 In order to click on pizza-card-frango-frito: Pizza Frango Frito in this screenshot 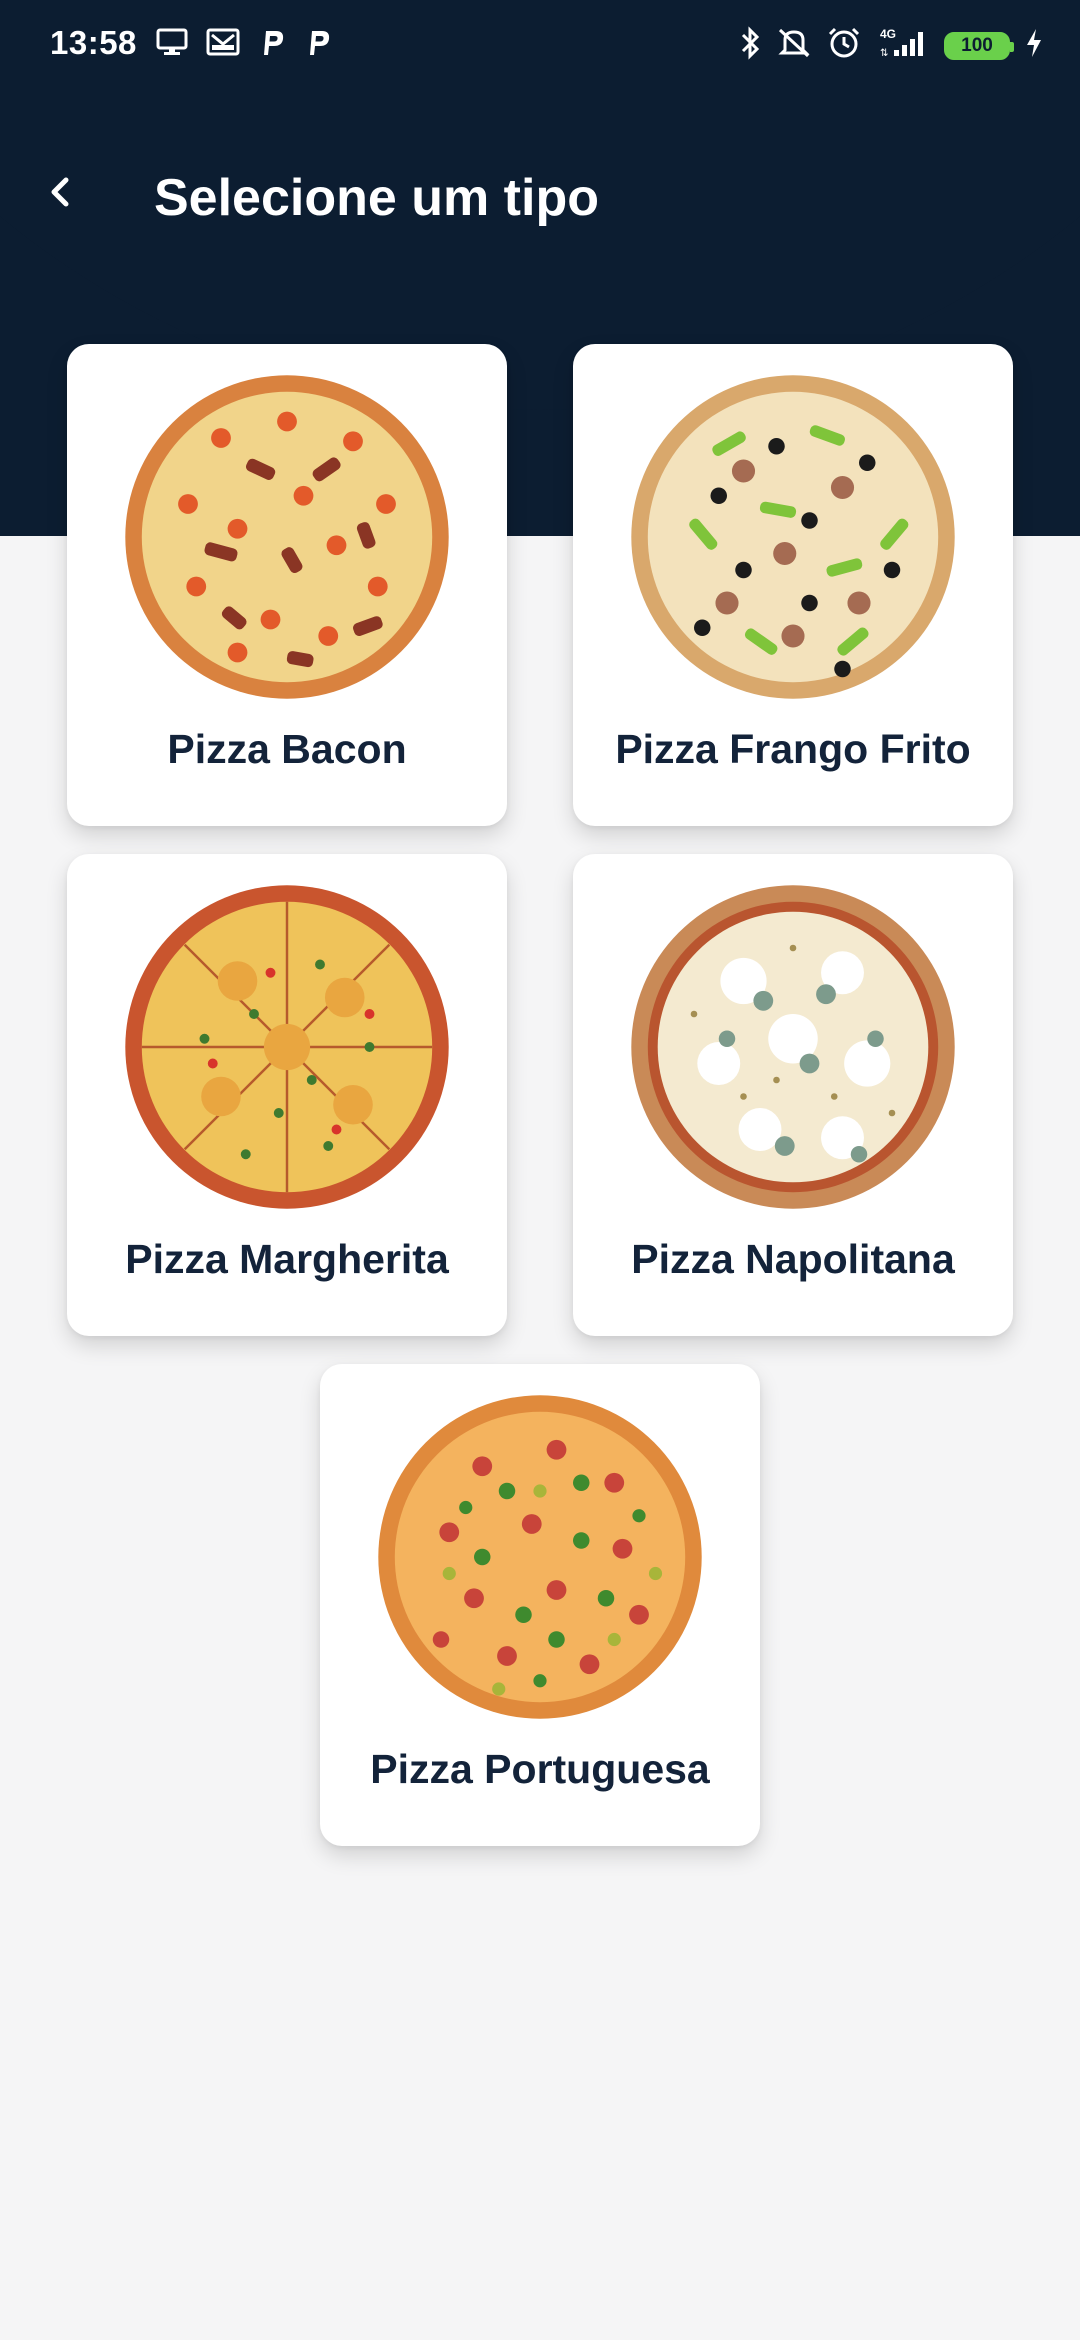, I will do `click(793, 585)`.